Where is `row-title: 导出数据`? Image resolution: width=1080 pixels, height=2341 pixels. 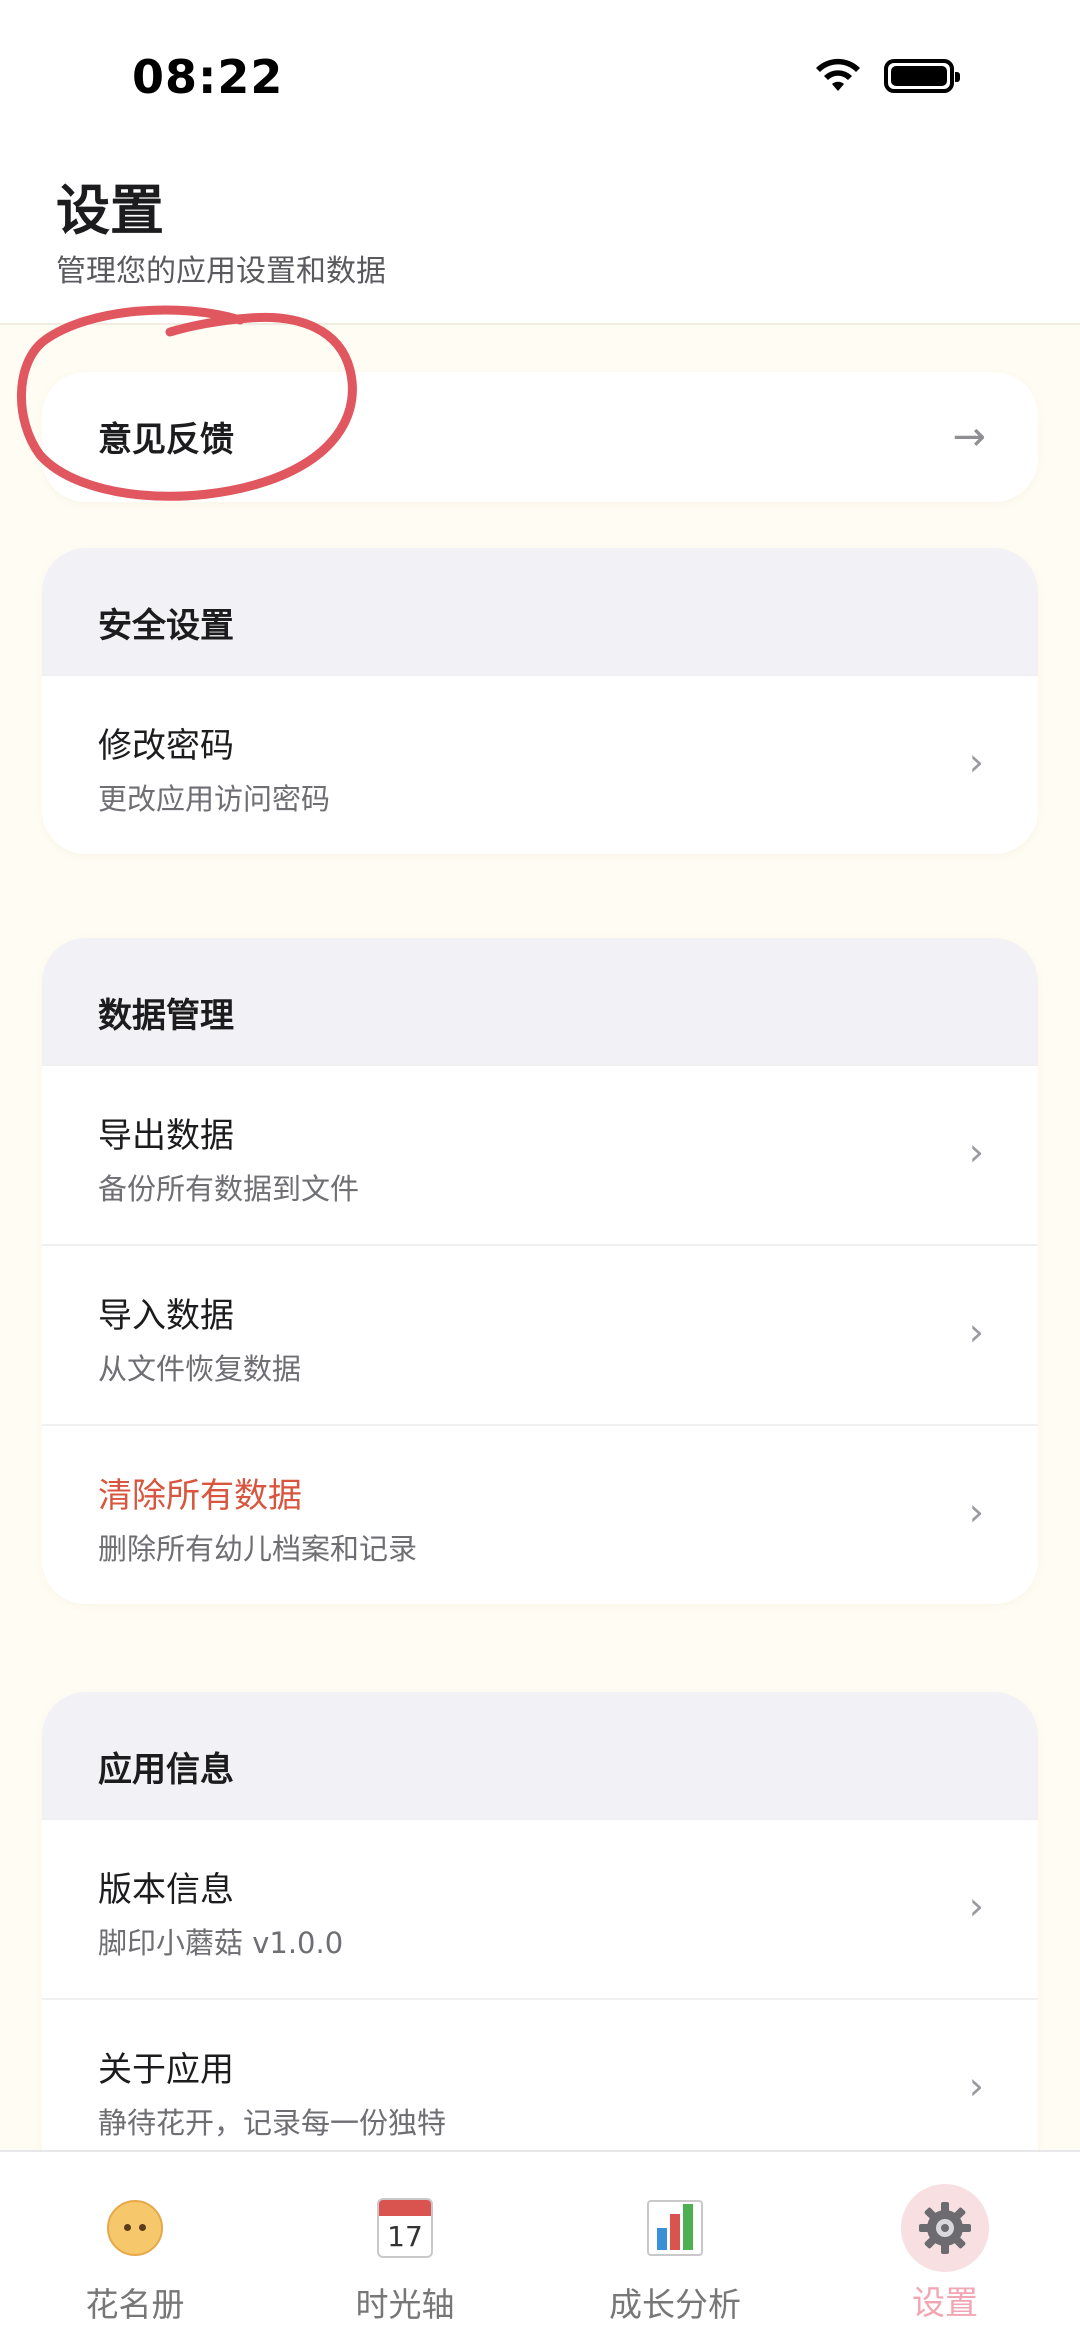
row-title: 导出数据 is located at coordinates (166, 1136).